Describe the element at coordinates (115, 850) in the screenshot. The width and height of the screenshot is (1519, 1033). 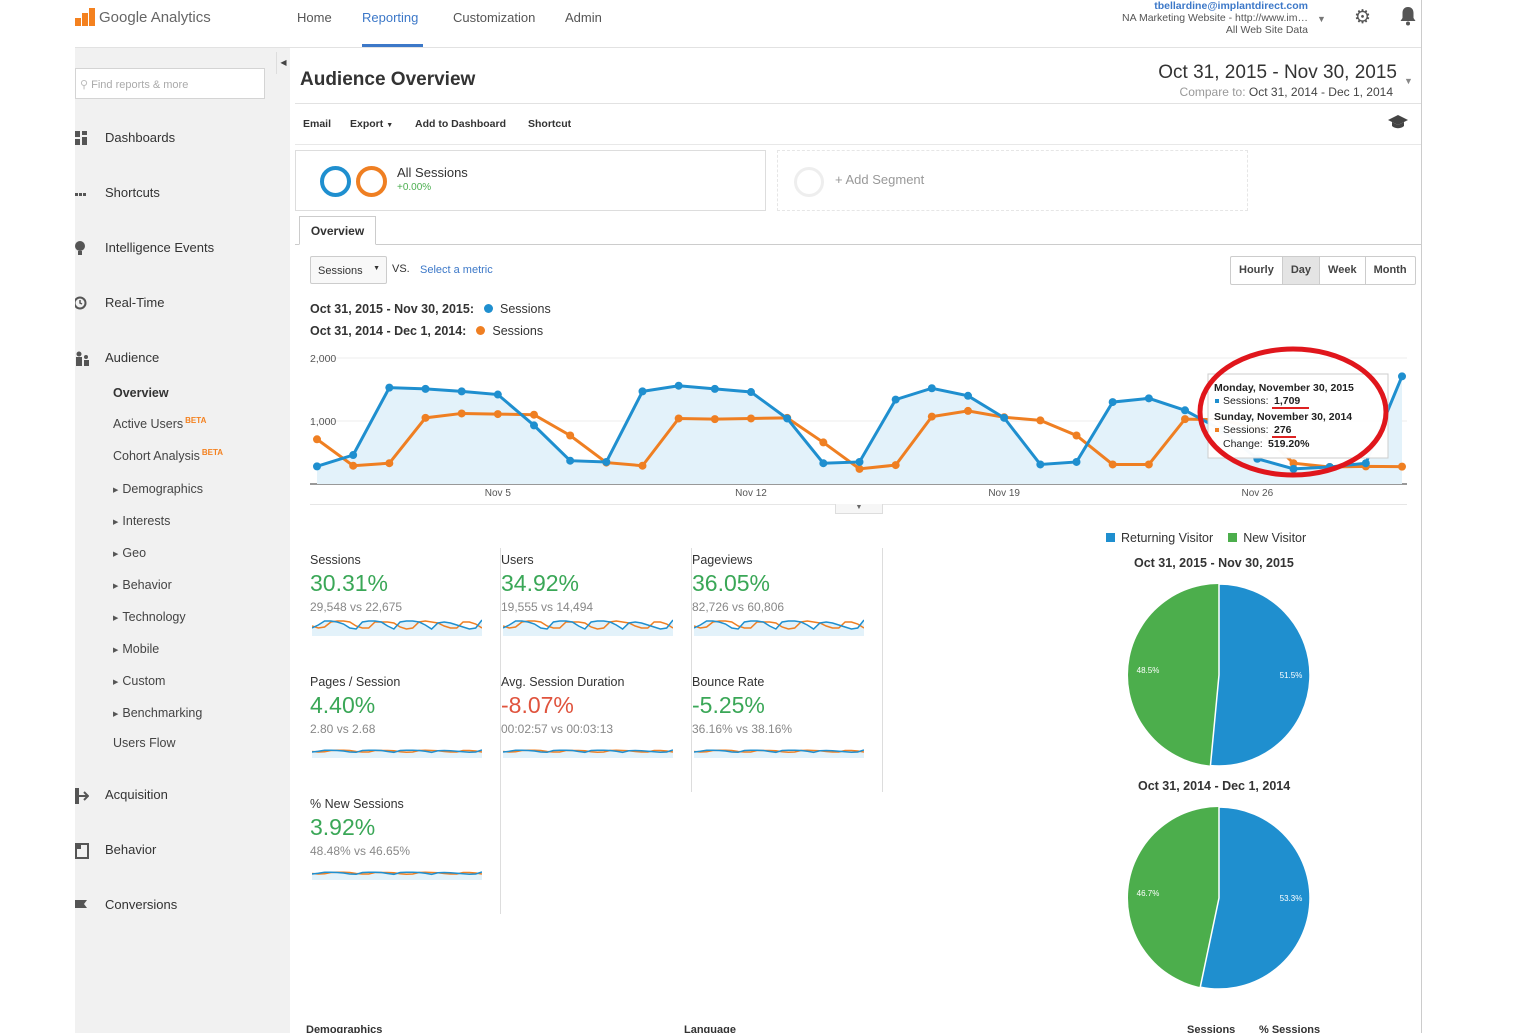
I see `sidebar-item-behavior: Behavior` at that location.